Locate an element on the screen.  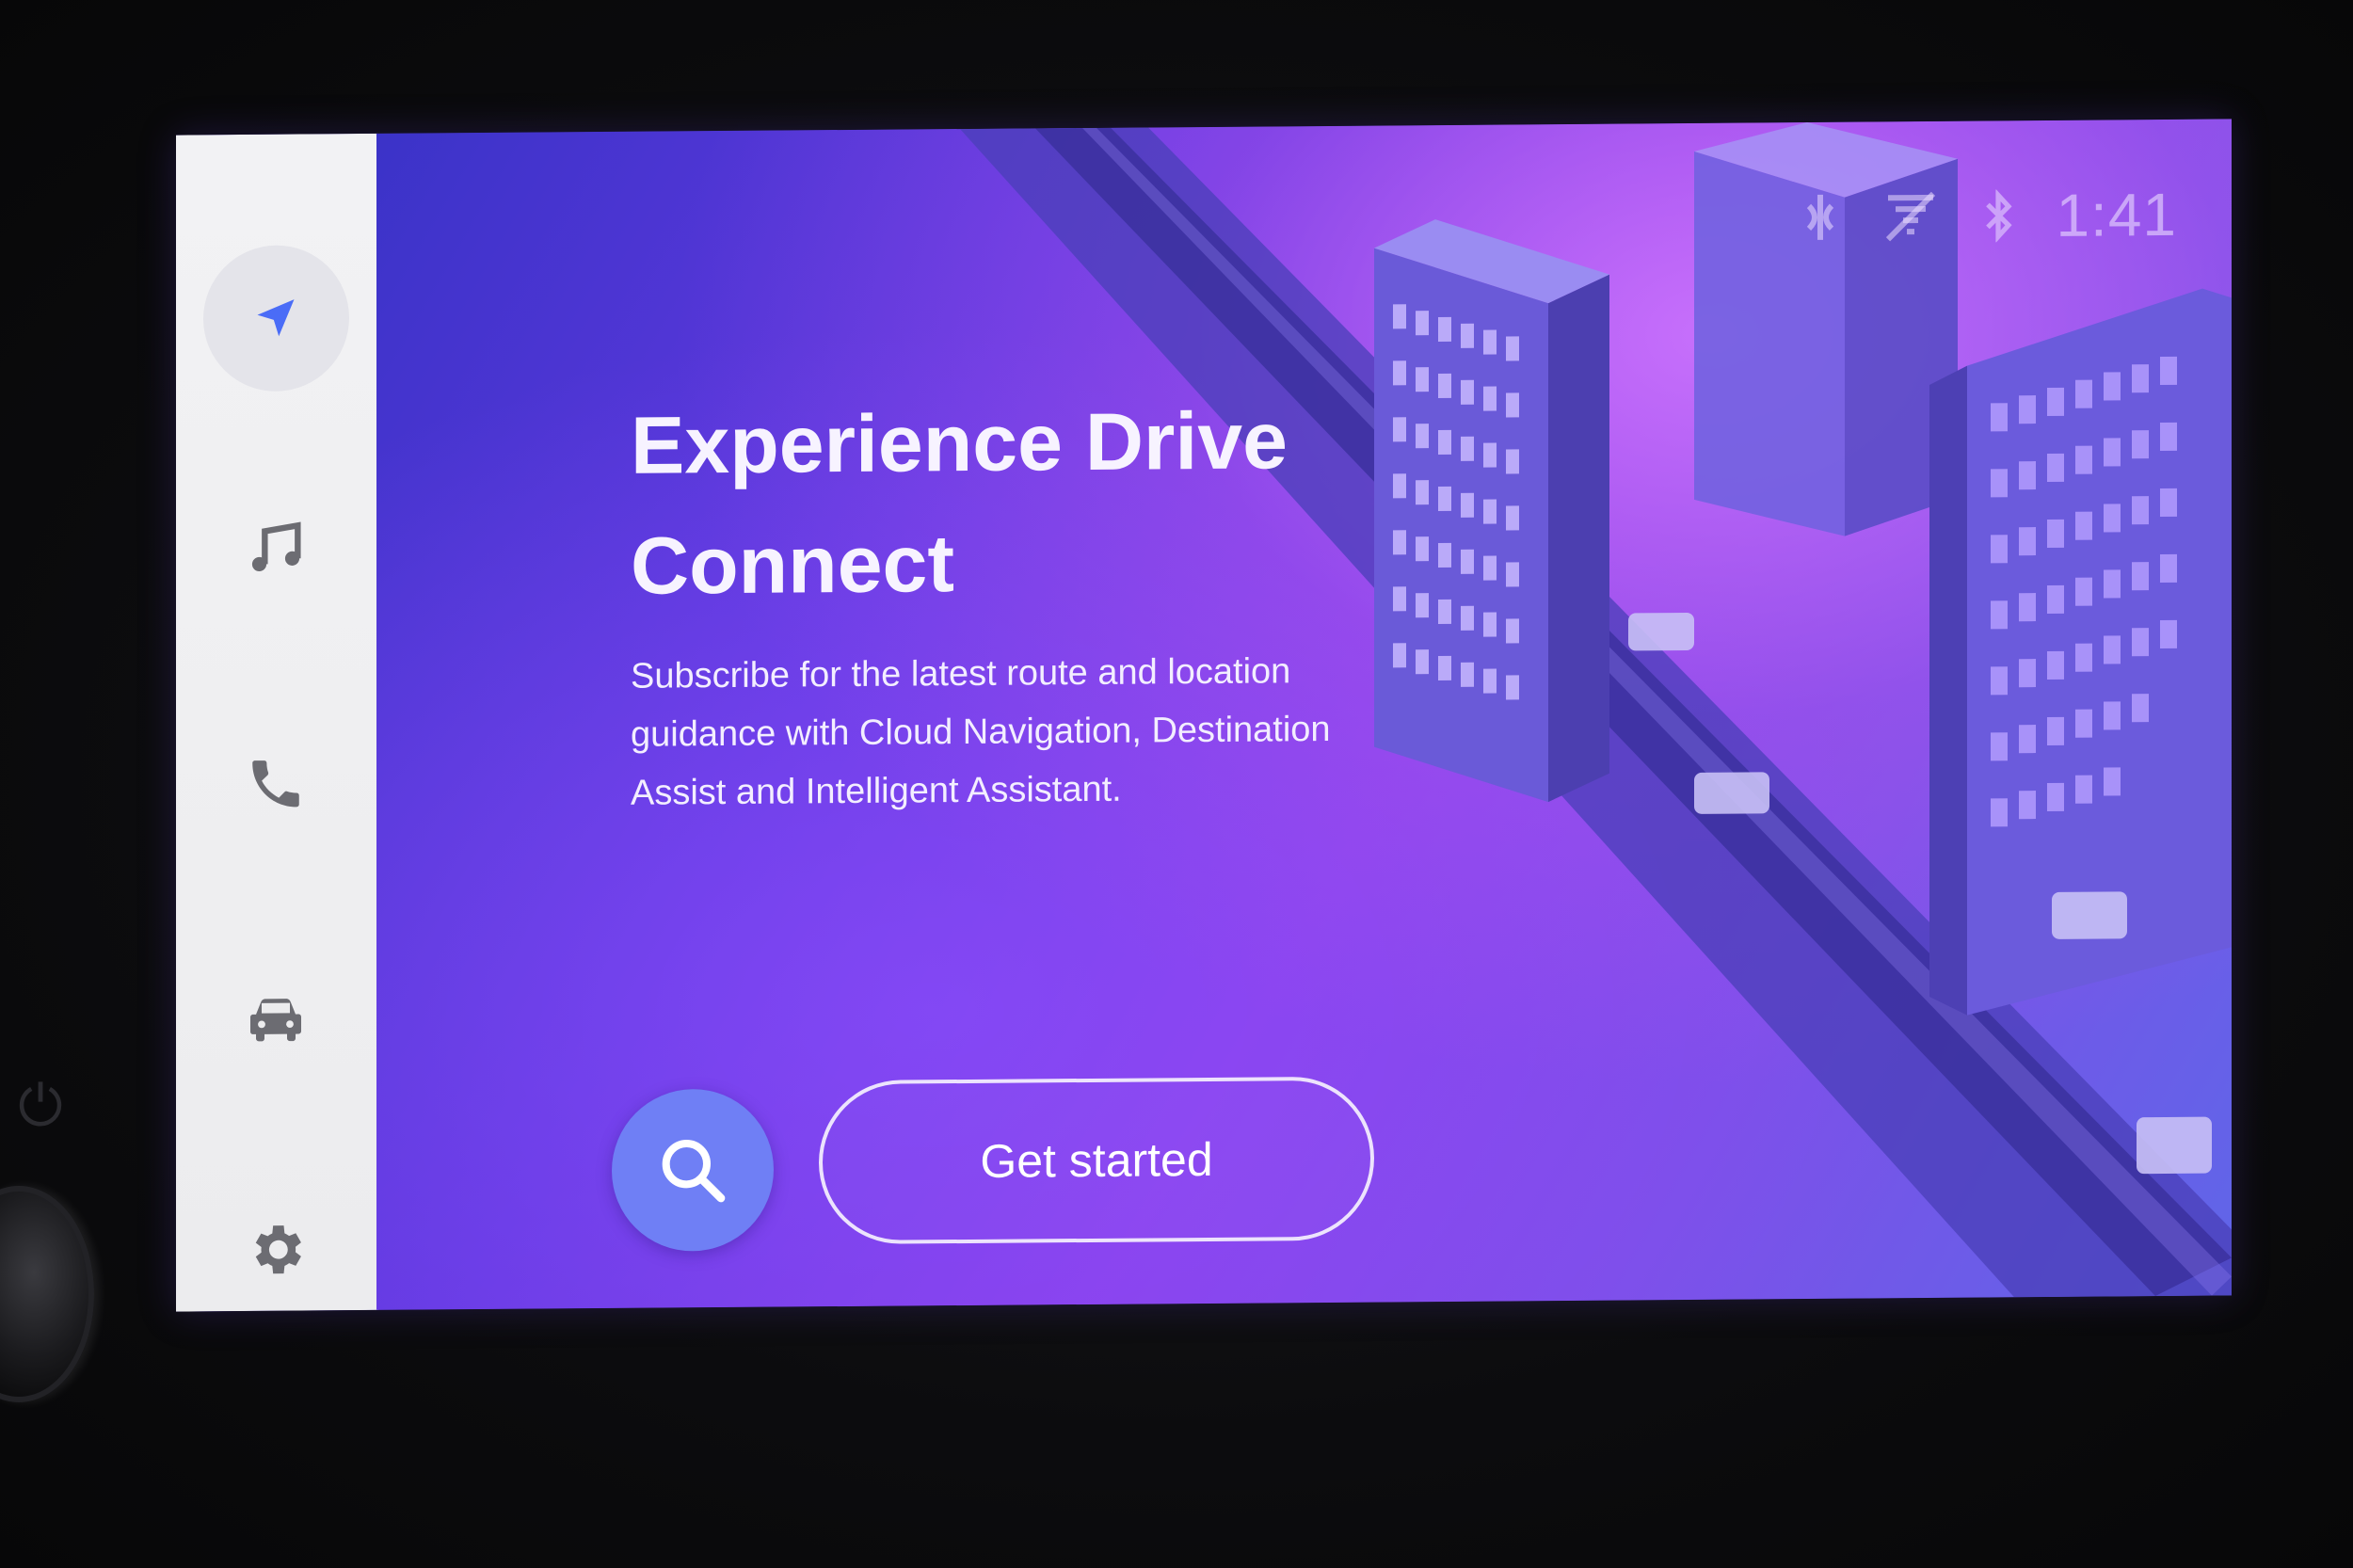
sidebar-item-settings is located at coordinates (275, 1242).